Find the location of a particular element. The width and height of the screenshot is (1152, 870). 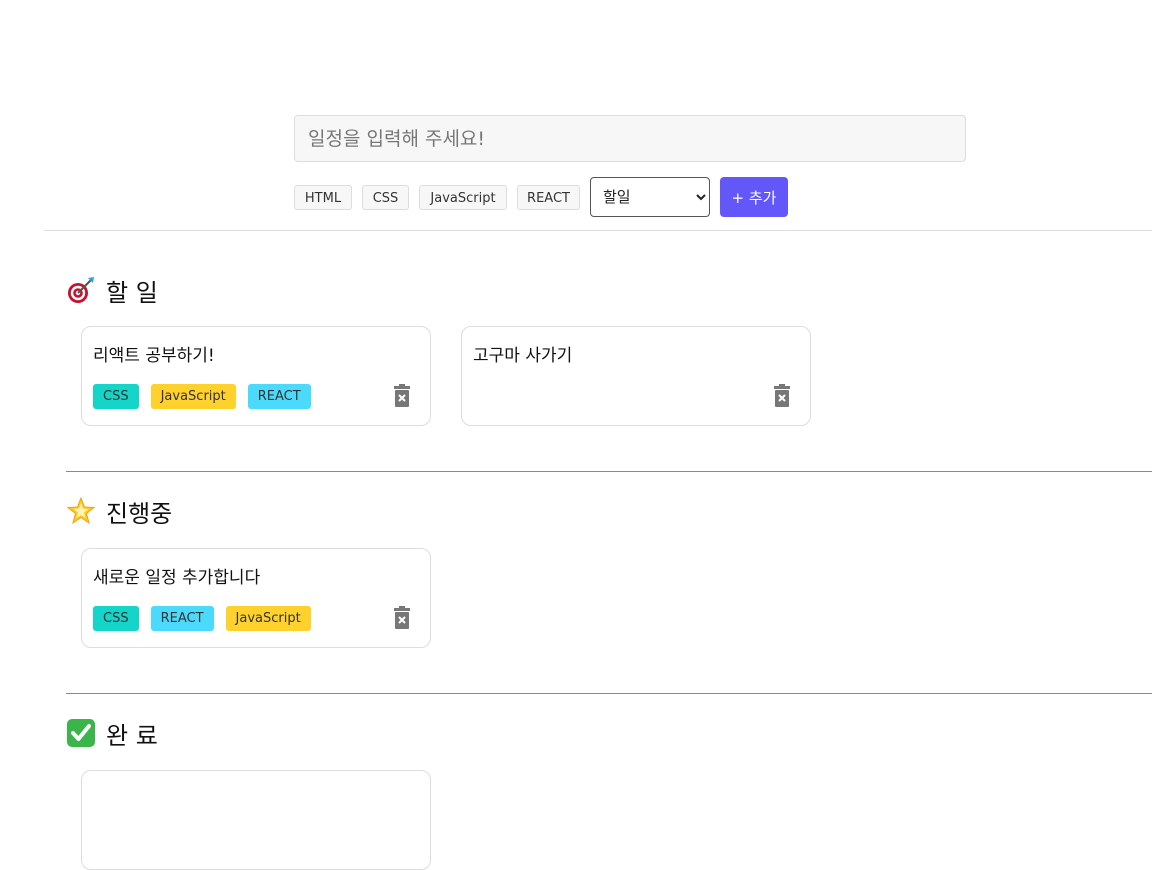

form-divider is located at coordinates (598, 230).